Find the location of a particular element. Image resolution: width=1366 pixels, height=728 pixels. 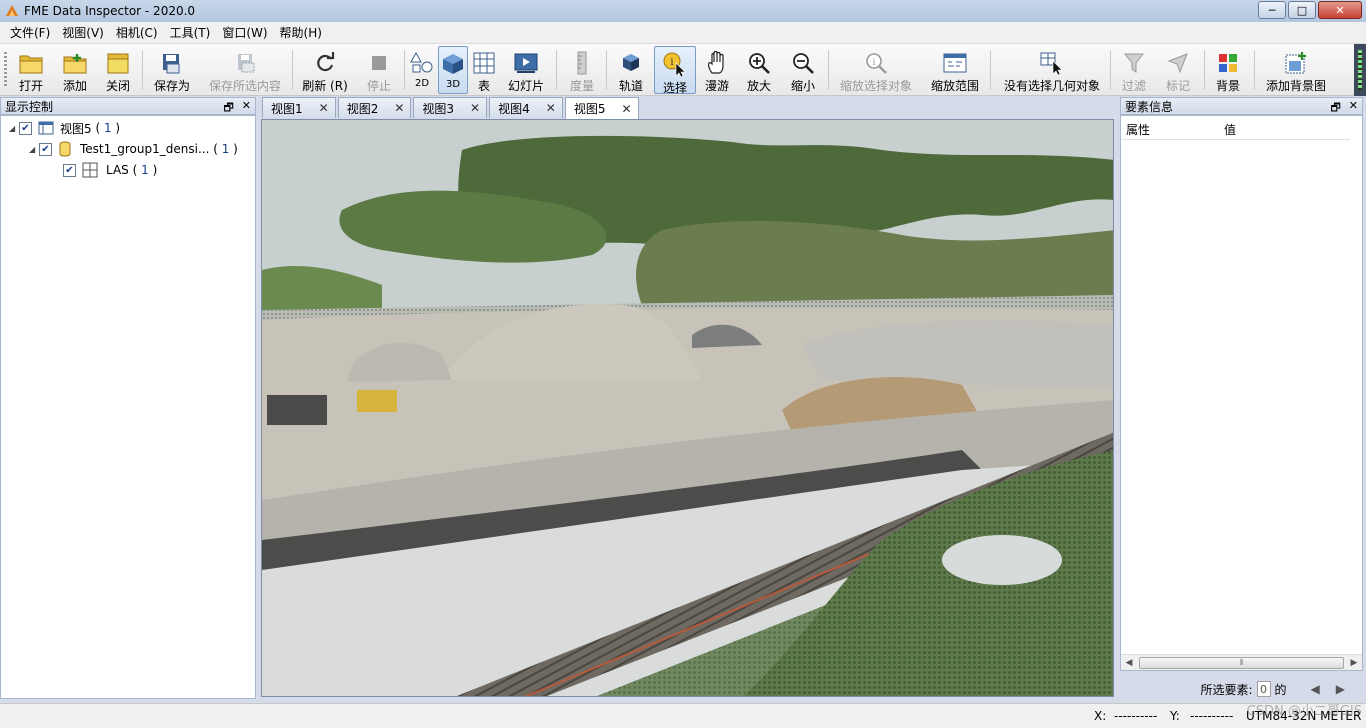

selected-features-bar: 所选要素: 0 的 ◀ ▶ is located at coordinates (1241, 689).